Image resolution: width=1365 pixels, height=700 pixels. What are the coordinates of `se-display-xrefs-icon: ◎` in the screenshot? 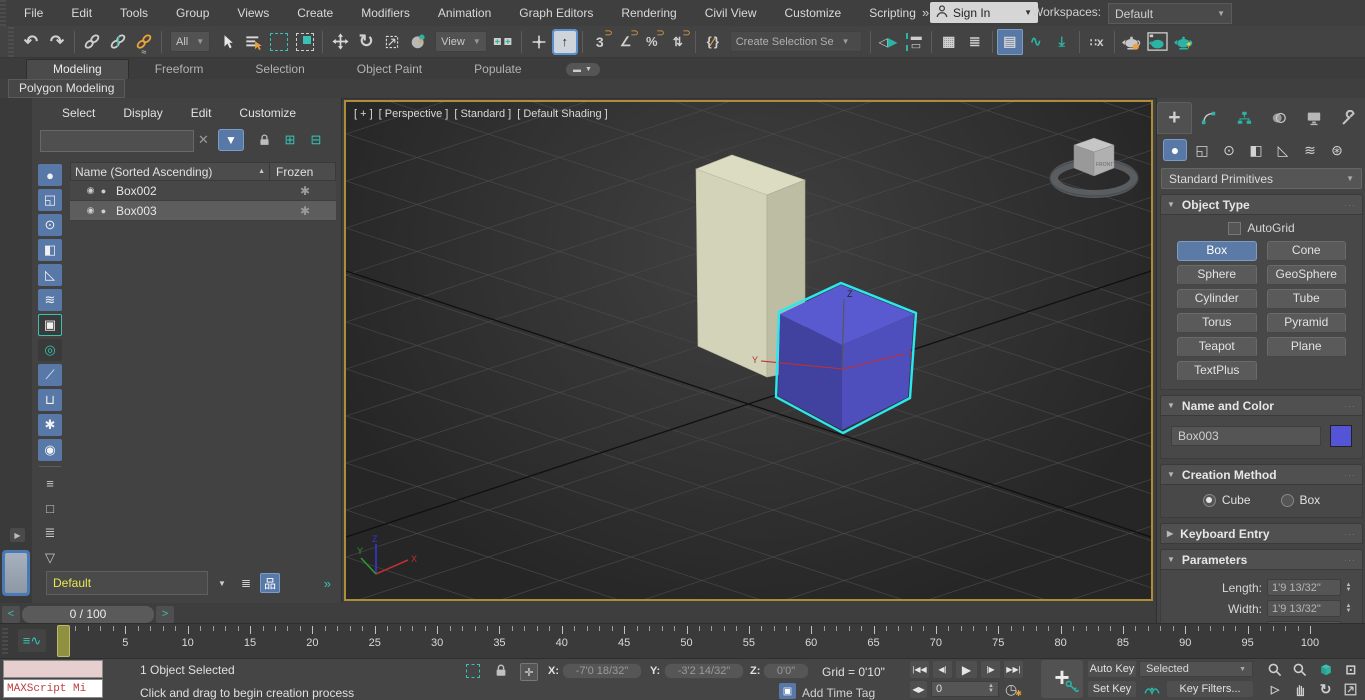 It's located at (50, 350).